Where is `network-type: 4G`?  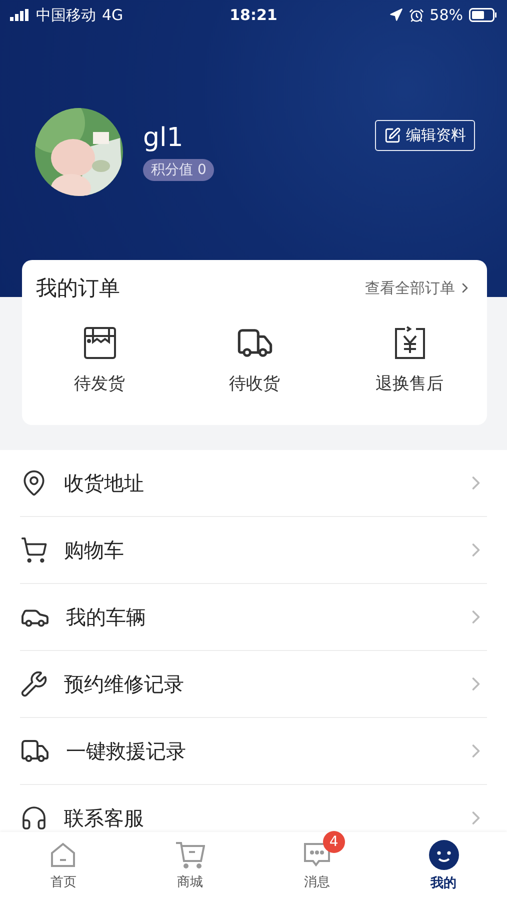 network-type: 4G is located at coordinates (113, 15).